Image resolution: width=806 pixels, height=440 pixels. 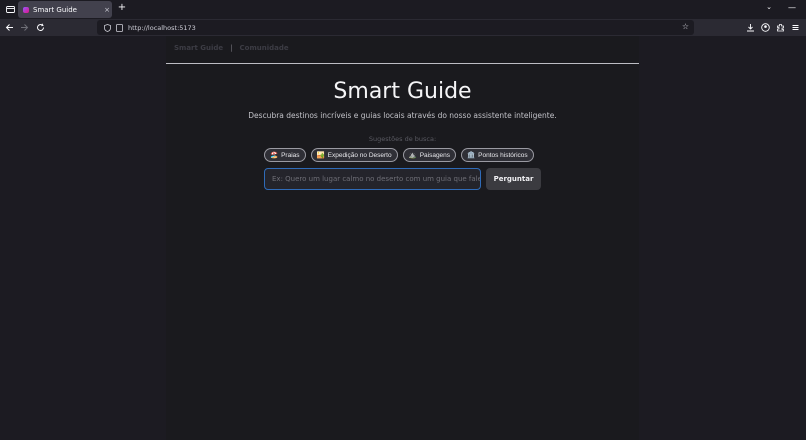 I want to click on tab-close-icon: ×, so click(x=107, y=10).